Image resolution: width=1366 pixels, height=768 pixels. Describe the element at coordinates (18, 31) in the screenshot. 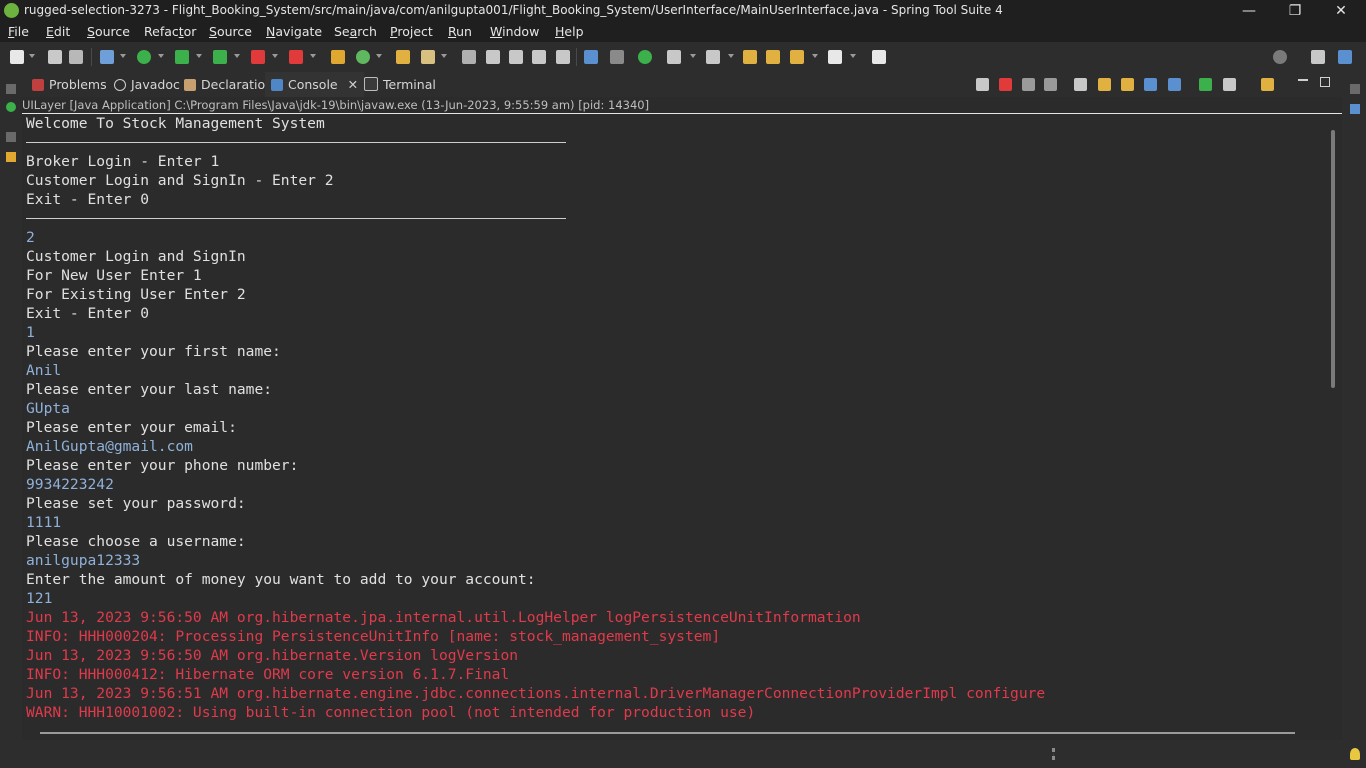

I see `menu-file: File` at that location.